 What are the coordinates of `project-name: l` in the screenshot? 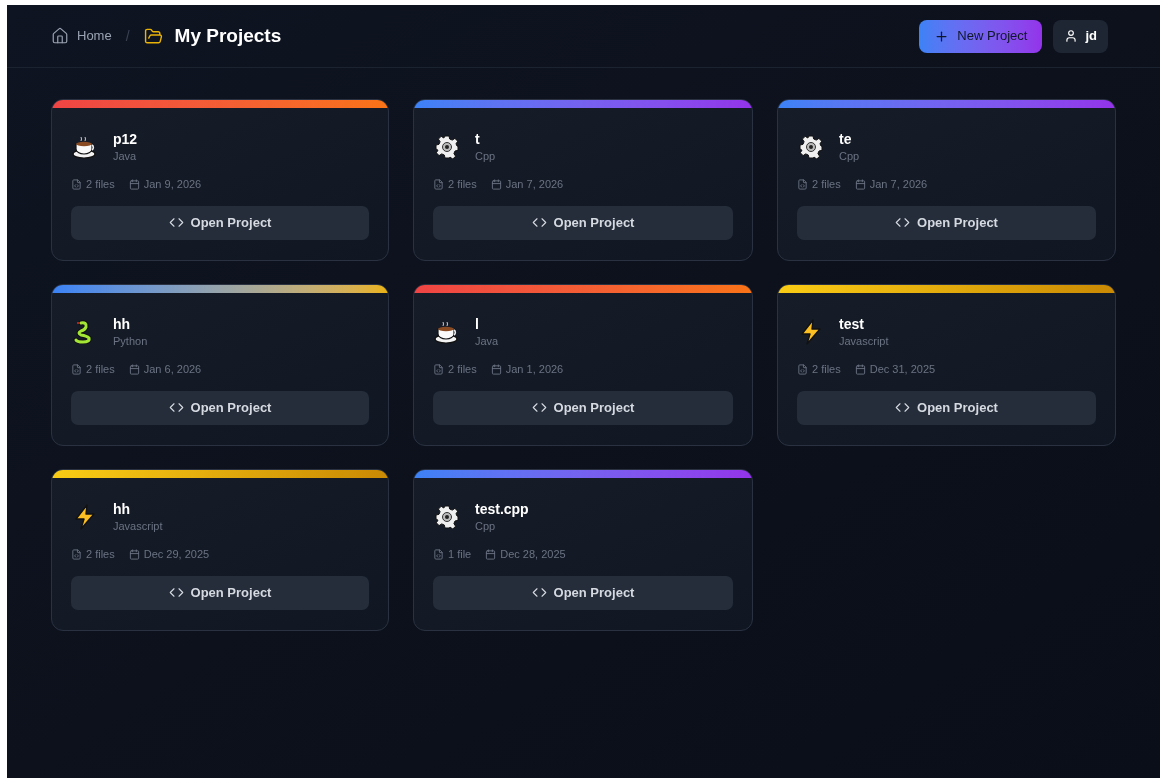 It's located at (477, 324).